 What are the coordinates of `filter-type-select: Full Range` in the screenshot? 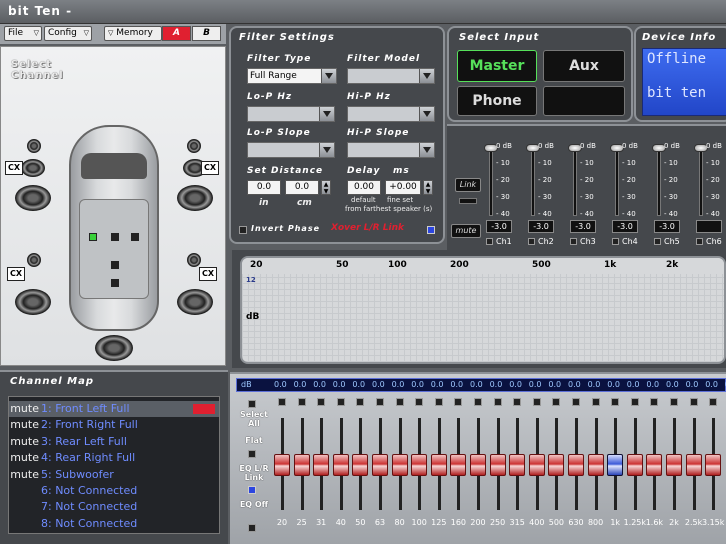 It's located at (292, 76).